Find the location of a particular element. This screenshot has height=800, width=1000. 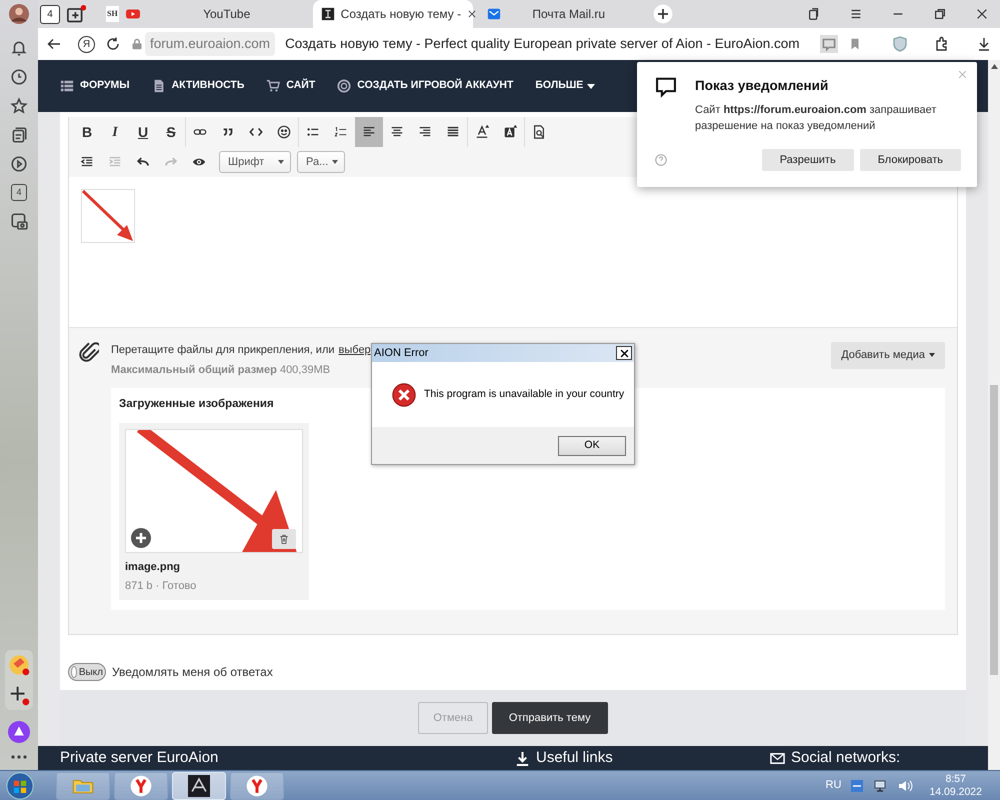

nav-link: ФОРУМЫ is located at coordinates (95, 86).